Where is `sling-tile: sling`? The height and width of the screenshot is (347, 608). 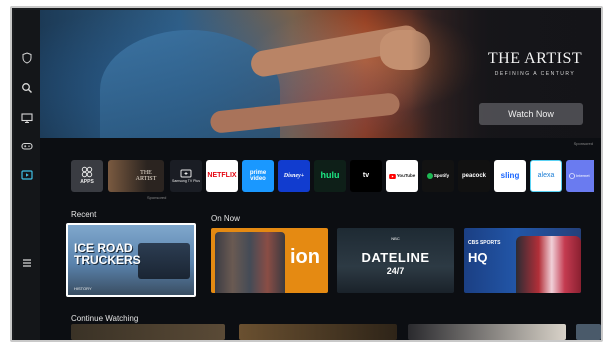
sling-tile: sling is located at coordinates (510, 176).